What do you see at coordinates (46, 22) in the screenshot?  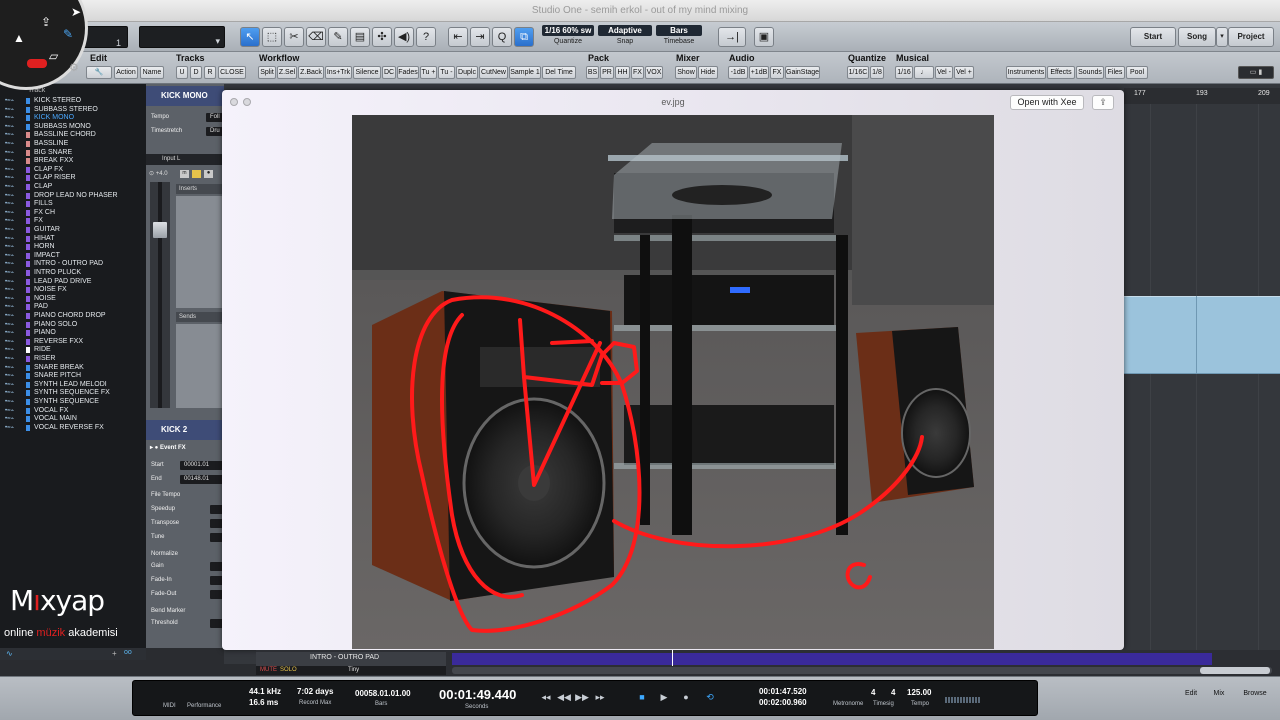 I see `share-tool-icon: ⇪` at bounding box center [46, 22].